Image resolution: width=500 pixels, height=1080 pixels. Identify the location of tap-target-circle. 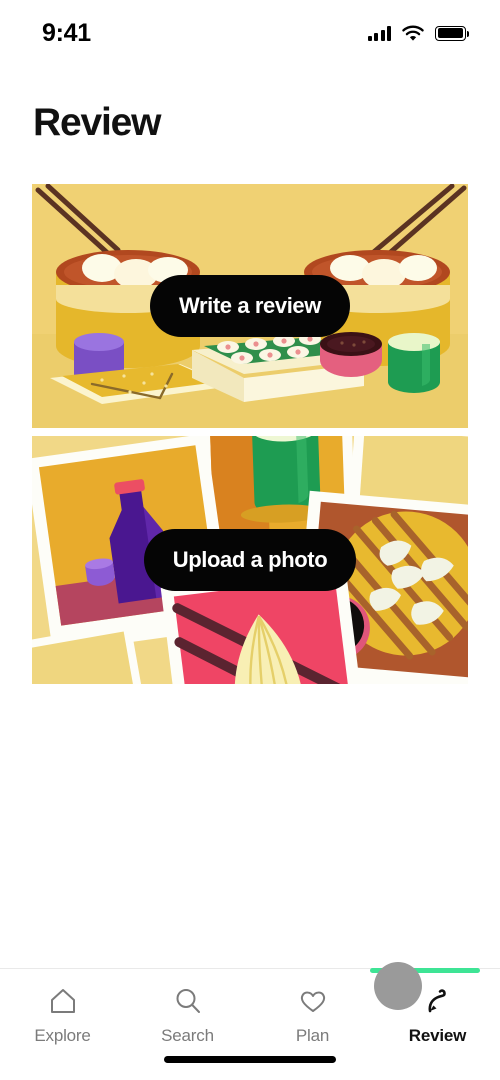
(398, 986).